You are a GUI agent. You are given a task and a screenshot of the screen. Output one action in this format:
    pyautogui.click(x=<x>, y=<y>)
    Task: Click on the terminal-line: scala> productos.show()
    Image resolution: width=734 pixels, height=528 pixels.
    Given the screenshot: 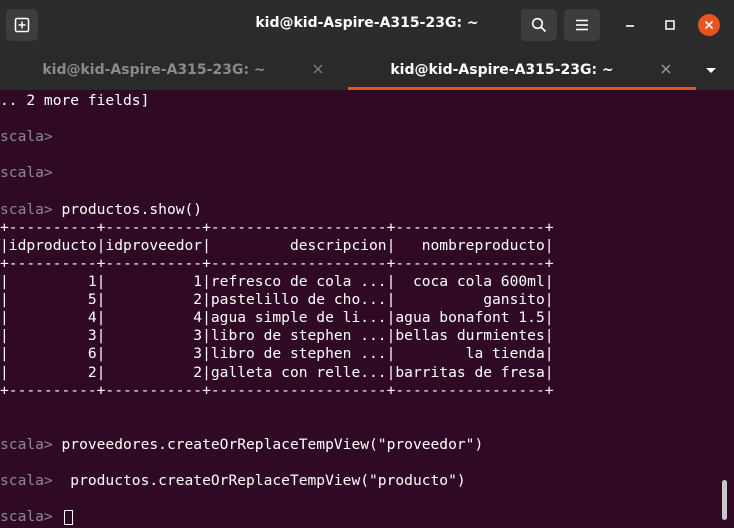 What is the action you would take?
    pyautogui.click(x=101, y=210)
    